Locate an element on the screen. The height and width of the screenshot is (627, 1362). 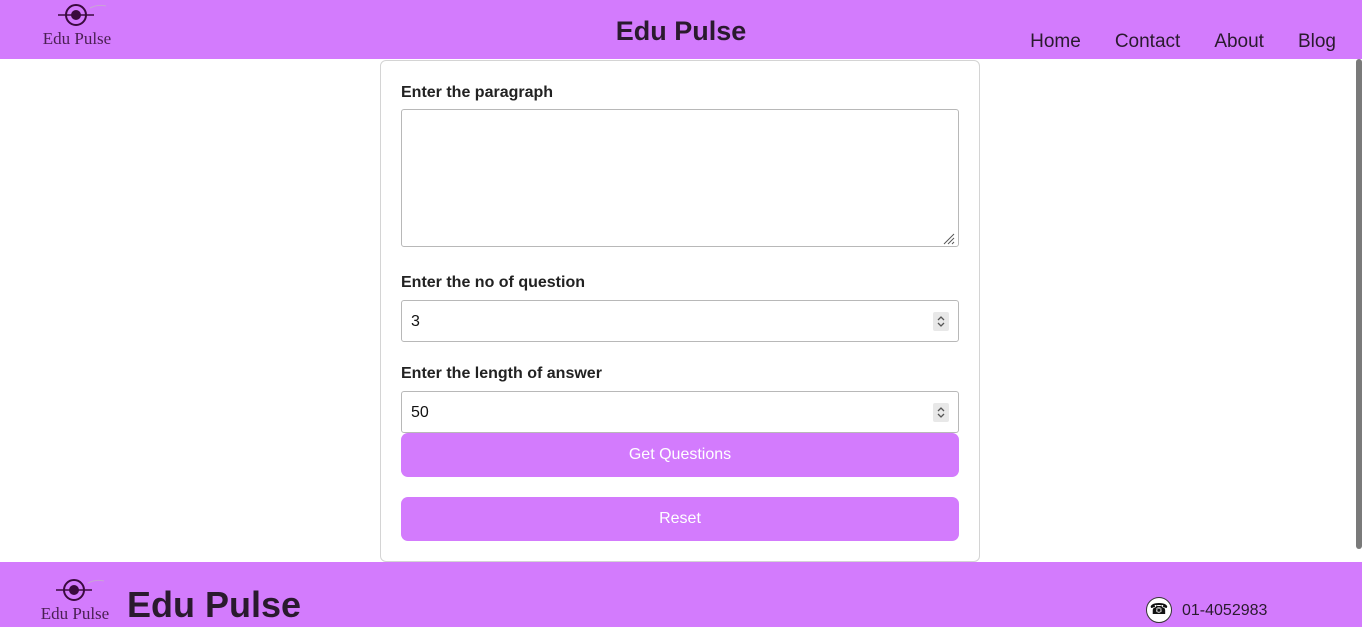
answer-length-label: Enter the length of answer is located at coordinates (501, 373).